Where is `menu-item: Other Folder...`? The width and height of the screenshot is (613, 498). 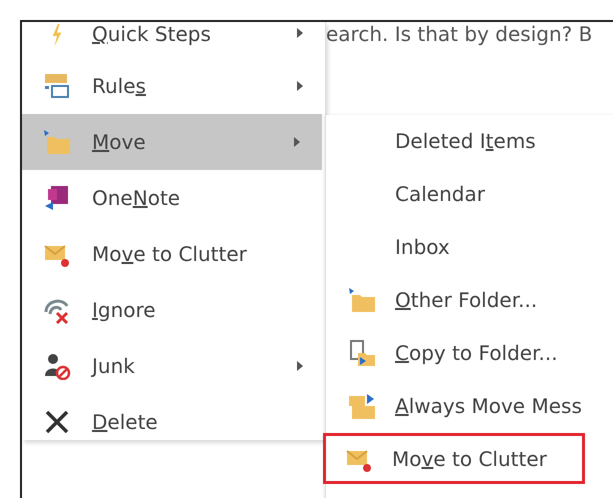
menu-item: Other Folder... is located at coordinates (461, 299).